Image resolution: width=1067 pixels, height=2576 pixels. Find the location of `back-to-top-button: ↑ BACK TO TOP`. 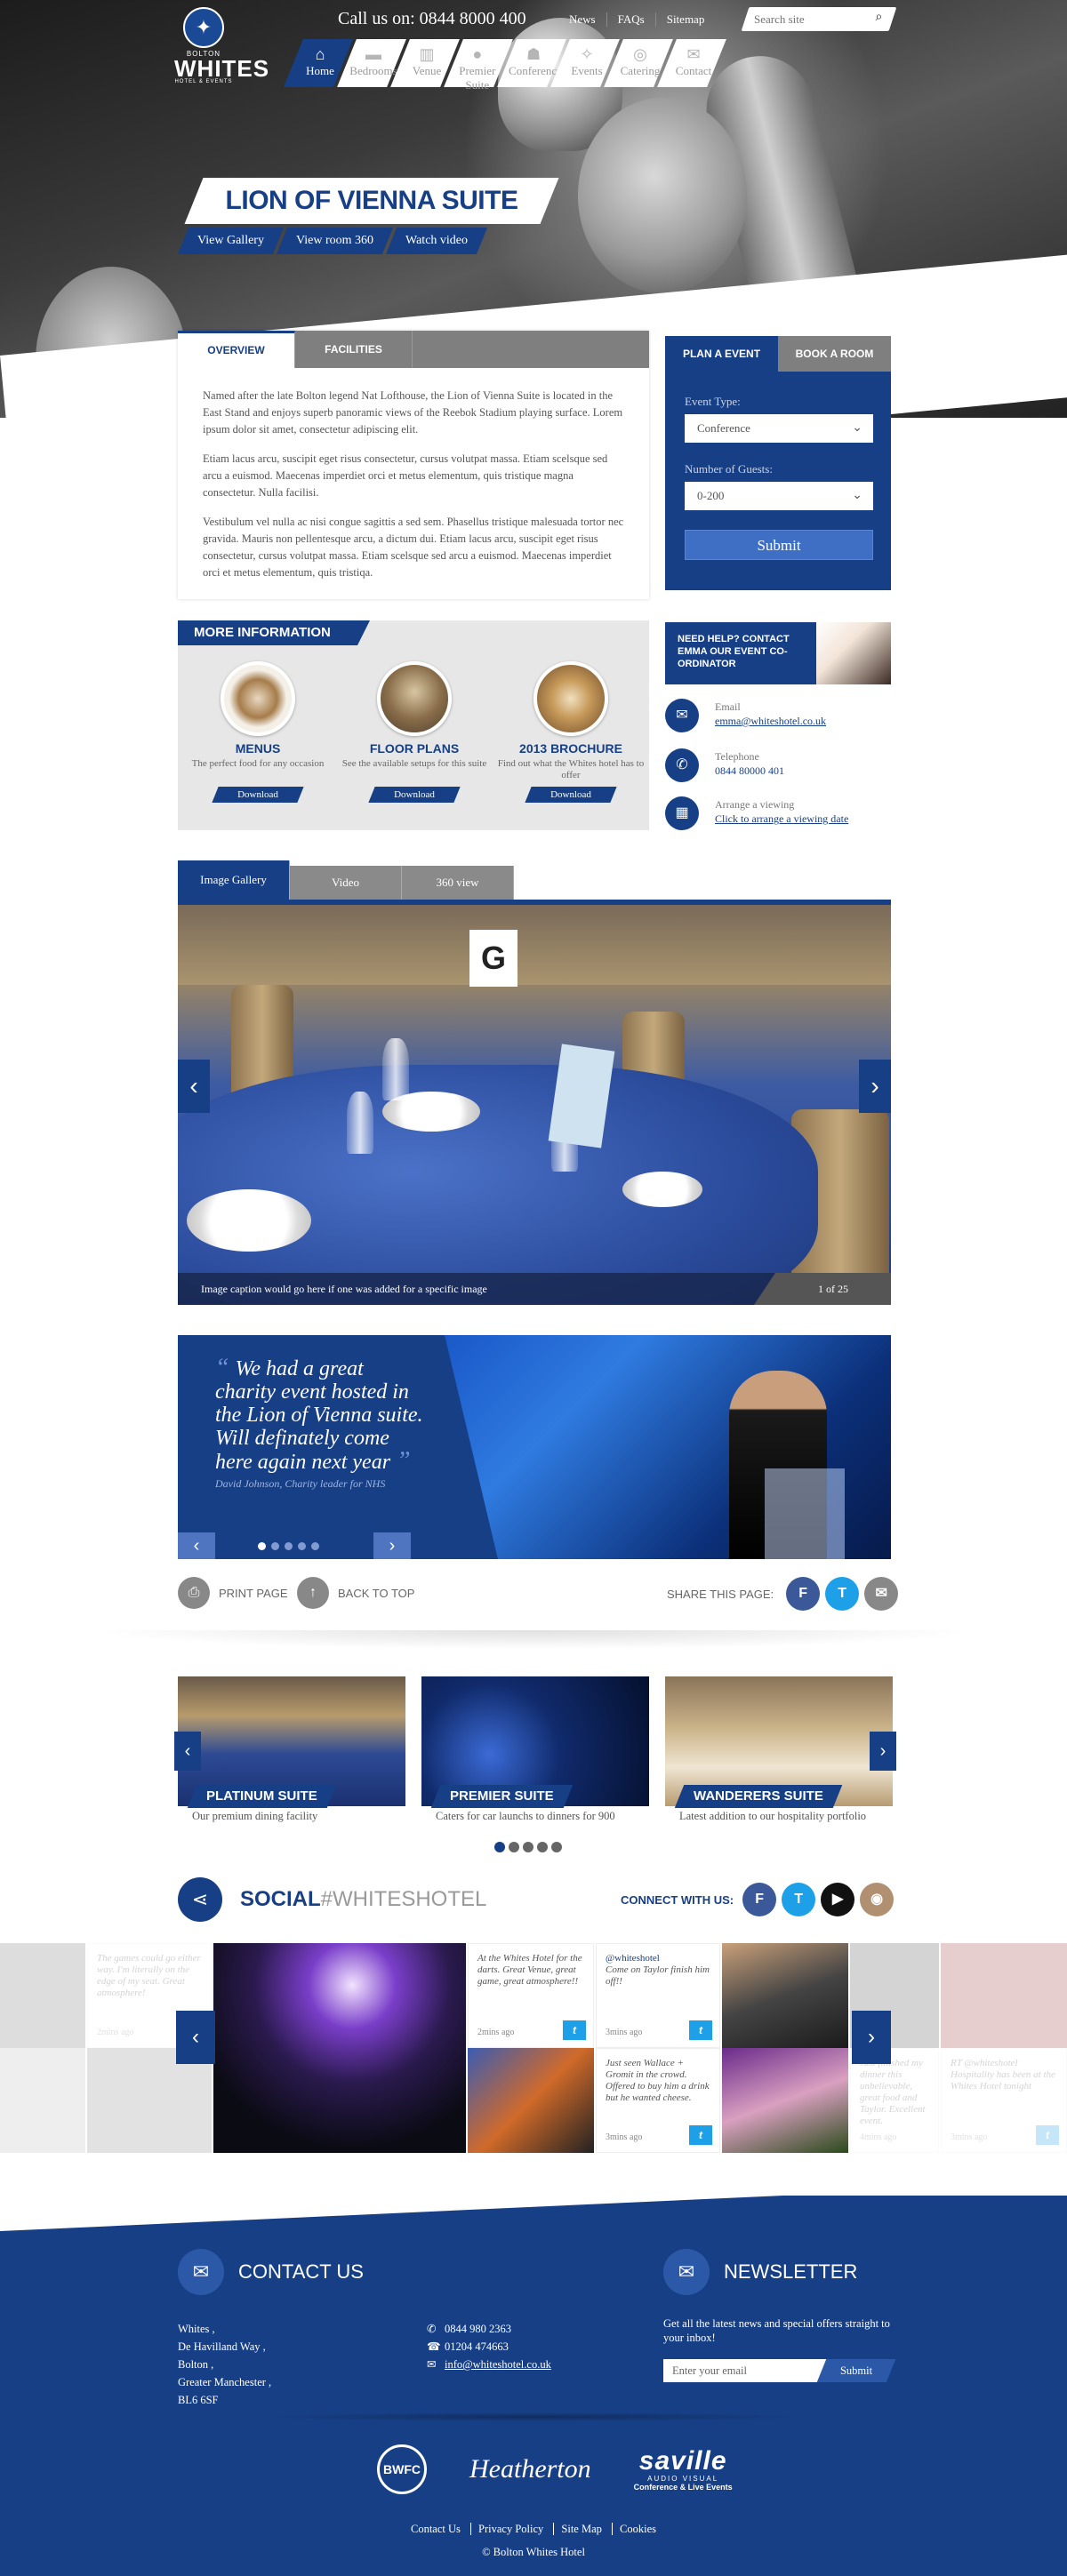

back-to-top-button: ↑ BACK TO TOP is located at coordinates (356, 1593).